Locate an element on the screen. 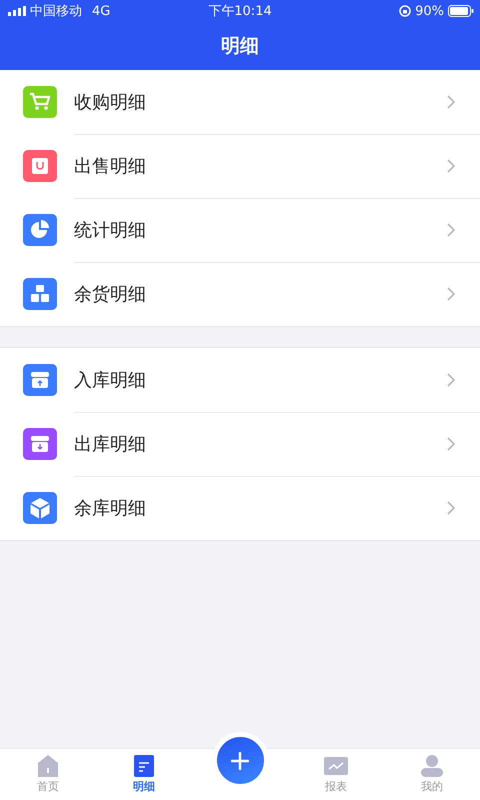 The image size is (480, 800). menu-label: 出库明细 is located at coordinates (110, 444).